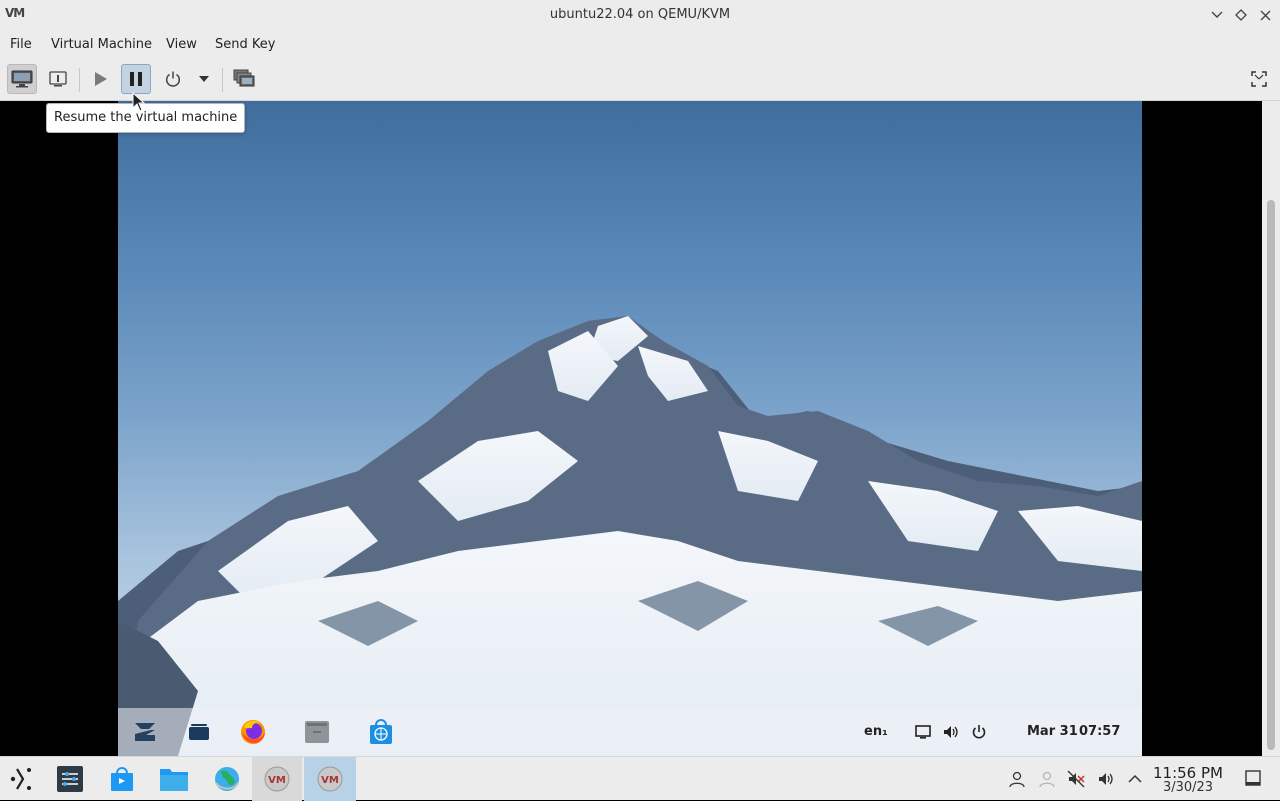 The height and width of the screenshot is (801, 1280). Describe the element at coordinates (1135, 779) in the screenshot. I see `show-hidden-icons-icon` at that location.